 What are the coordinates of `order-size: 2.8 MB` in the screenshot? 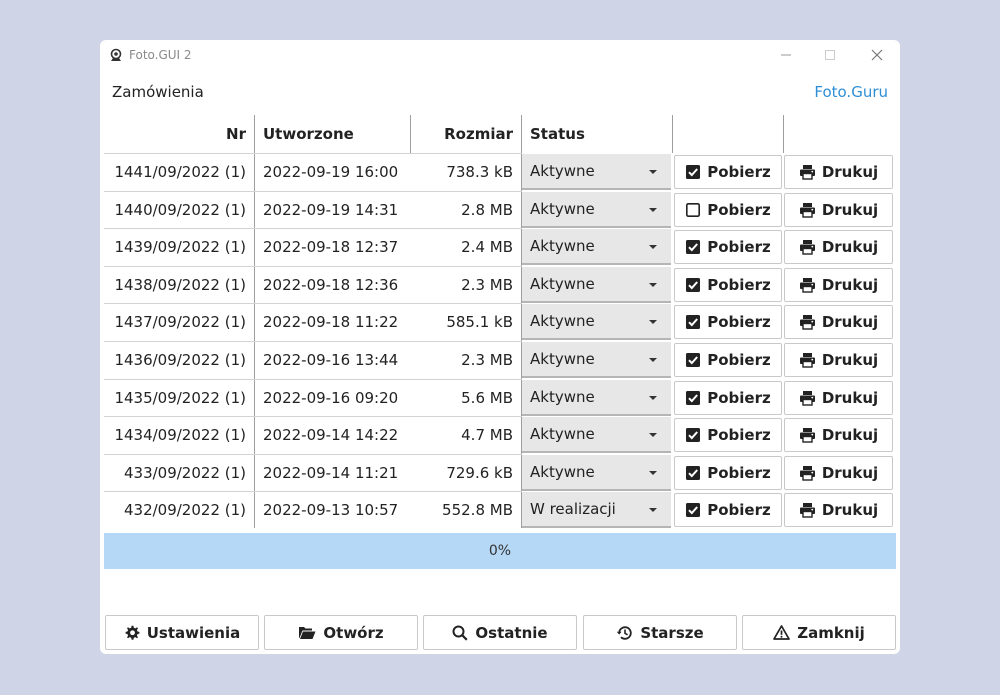 It's located at (487, 209).